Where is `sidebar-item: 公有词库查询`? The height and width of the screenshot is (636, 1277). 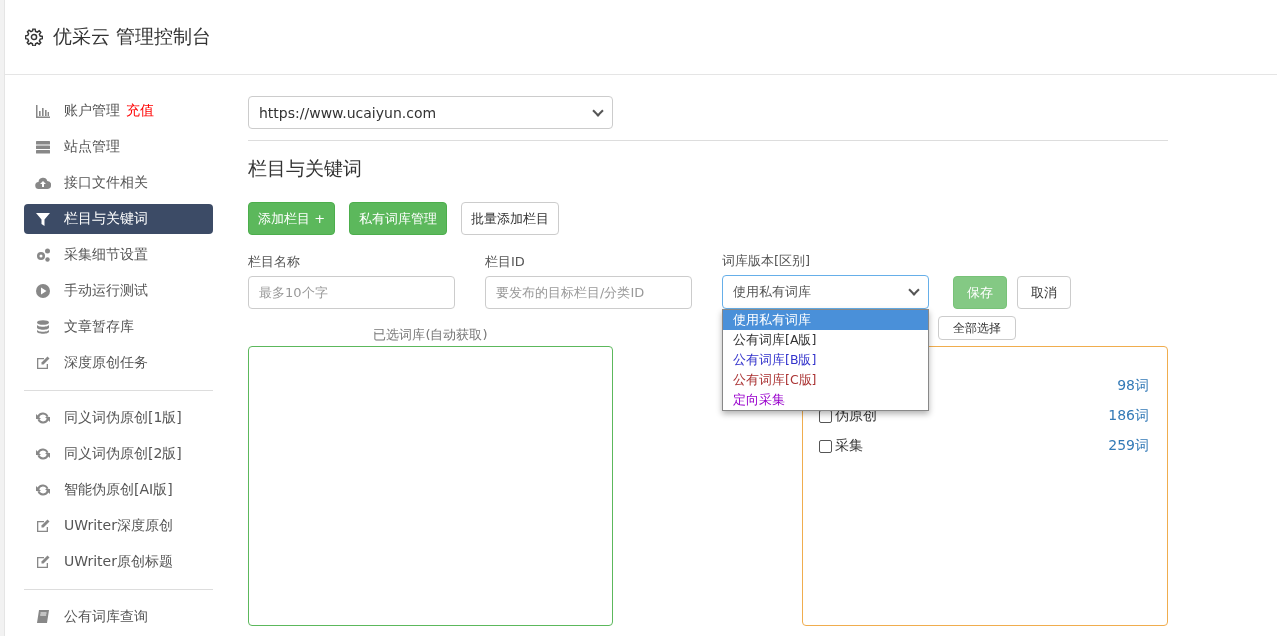 sidebar-item: 公有词库查询 is located at coordinates (118, 617).